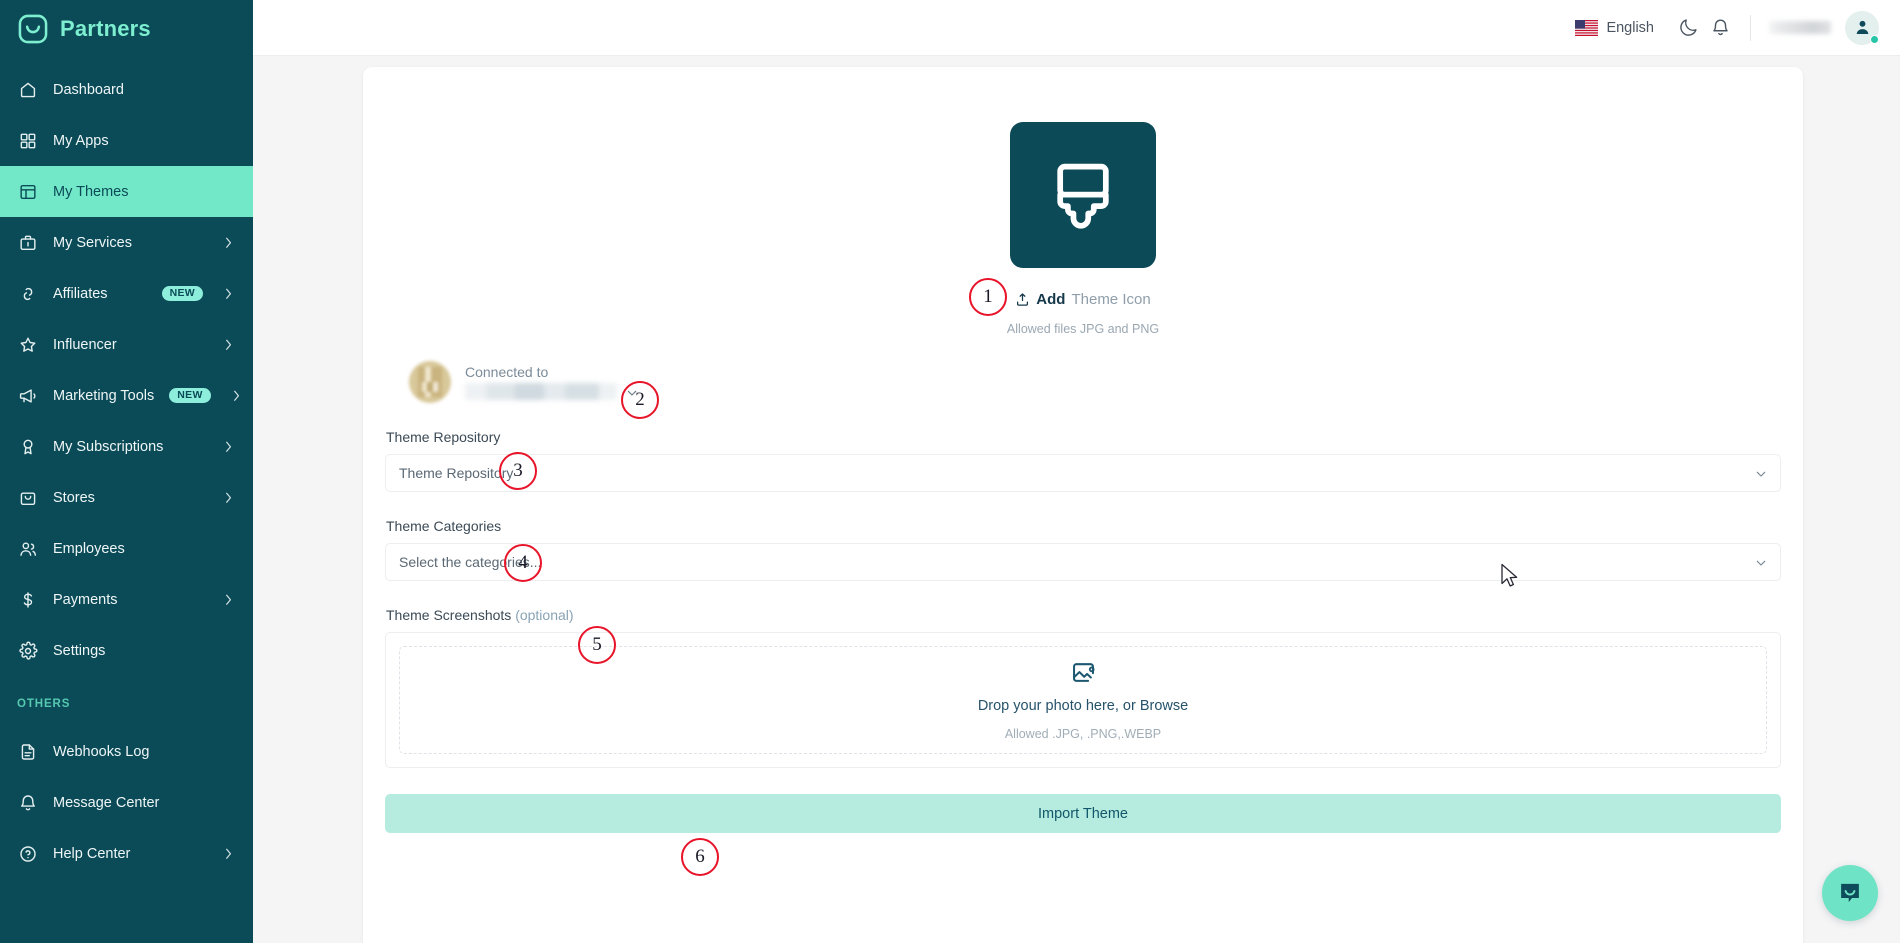 The width and height of the screenshot is (1900, 943). What do you see at coordinates (101, 751) in the screenshot?
I see `sidebar-item-label: Webhooks Log` at bounding box center [101, 751].